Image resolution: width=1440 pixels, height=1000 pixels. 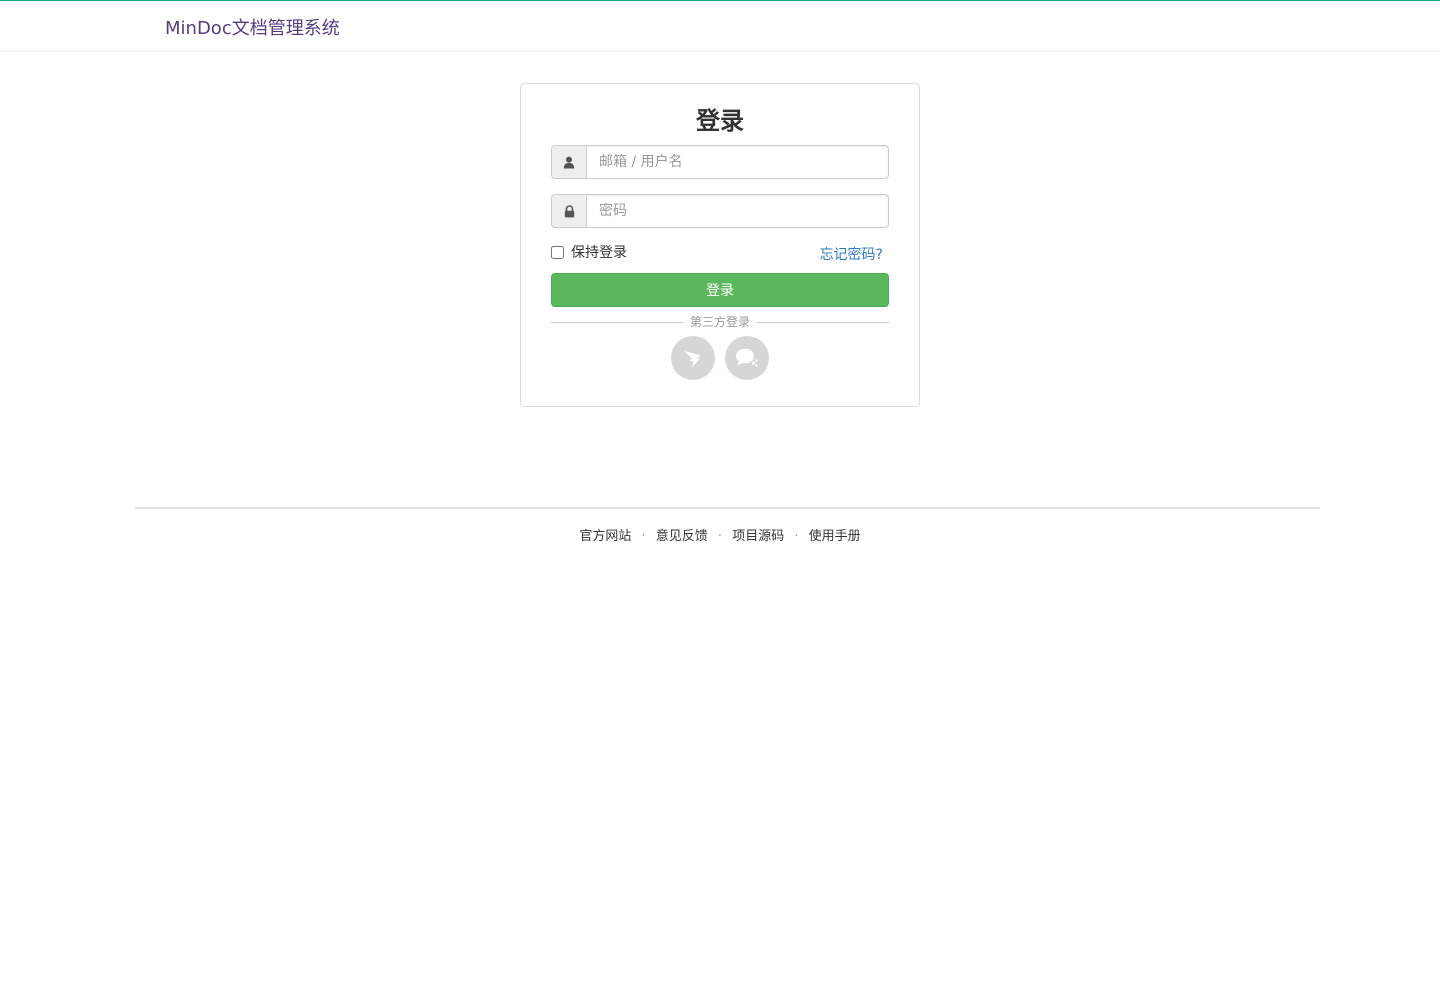 I want to click on footer-link-source: 项目源码, so click(x=758, y=536).